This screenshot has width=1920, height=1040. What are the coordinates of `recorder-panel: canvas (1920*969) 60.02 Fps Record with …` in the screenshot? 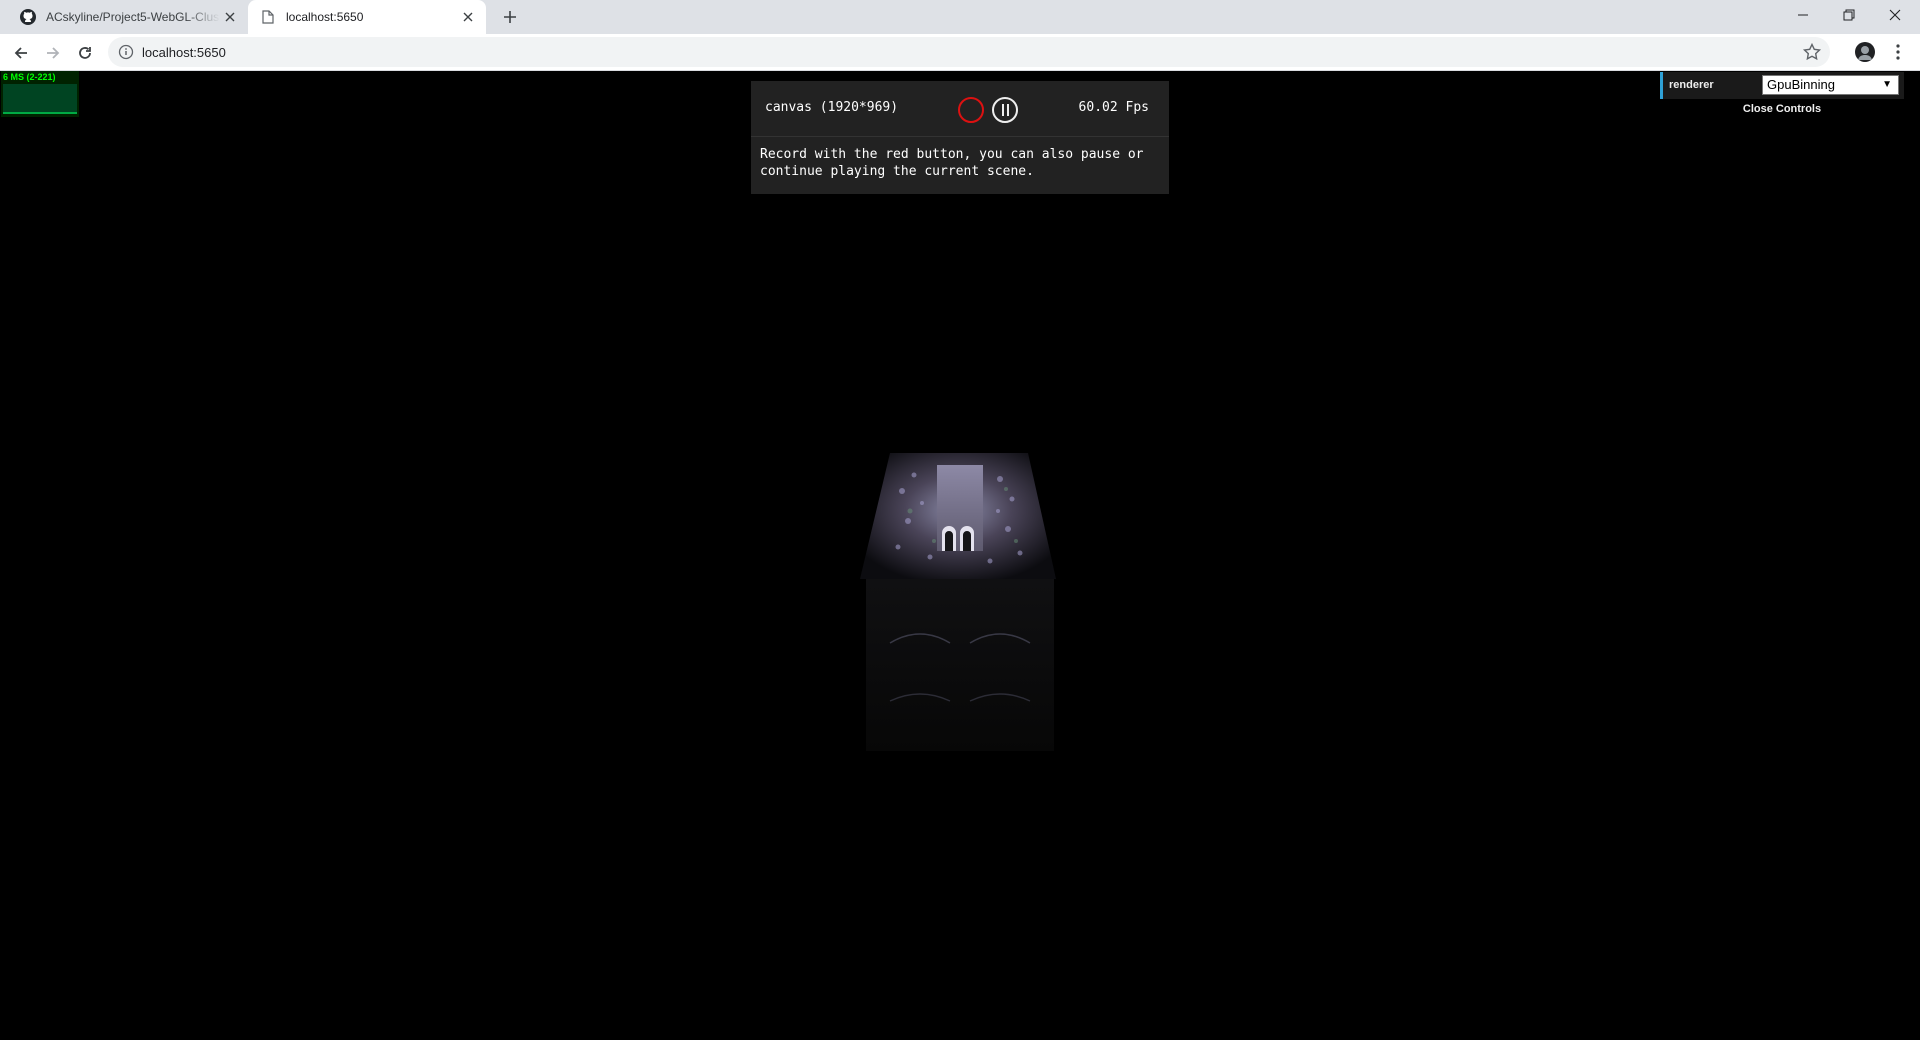 It's located at (960, 137).